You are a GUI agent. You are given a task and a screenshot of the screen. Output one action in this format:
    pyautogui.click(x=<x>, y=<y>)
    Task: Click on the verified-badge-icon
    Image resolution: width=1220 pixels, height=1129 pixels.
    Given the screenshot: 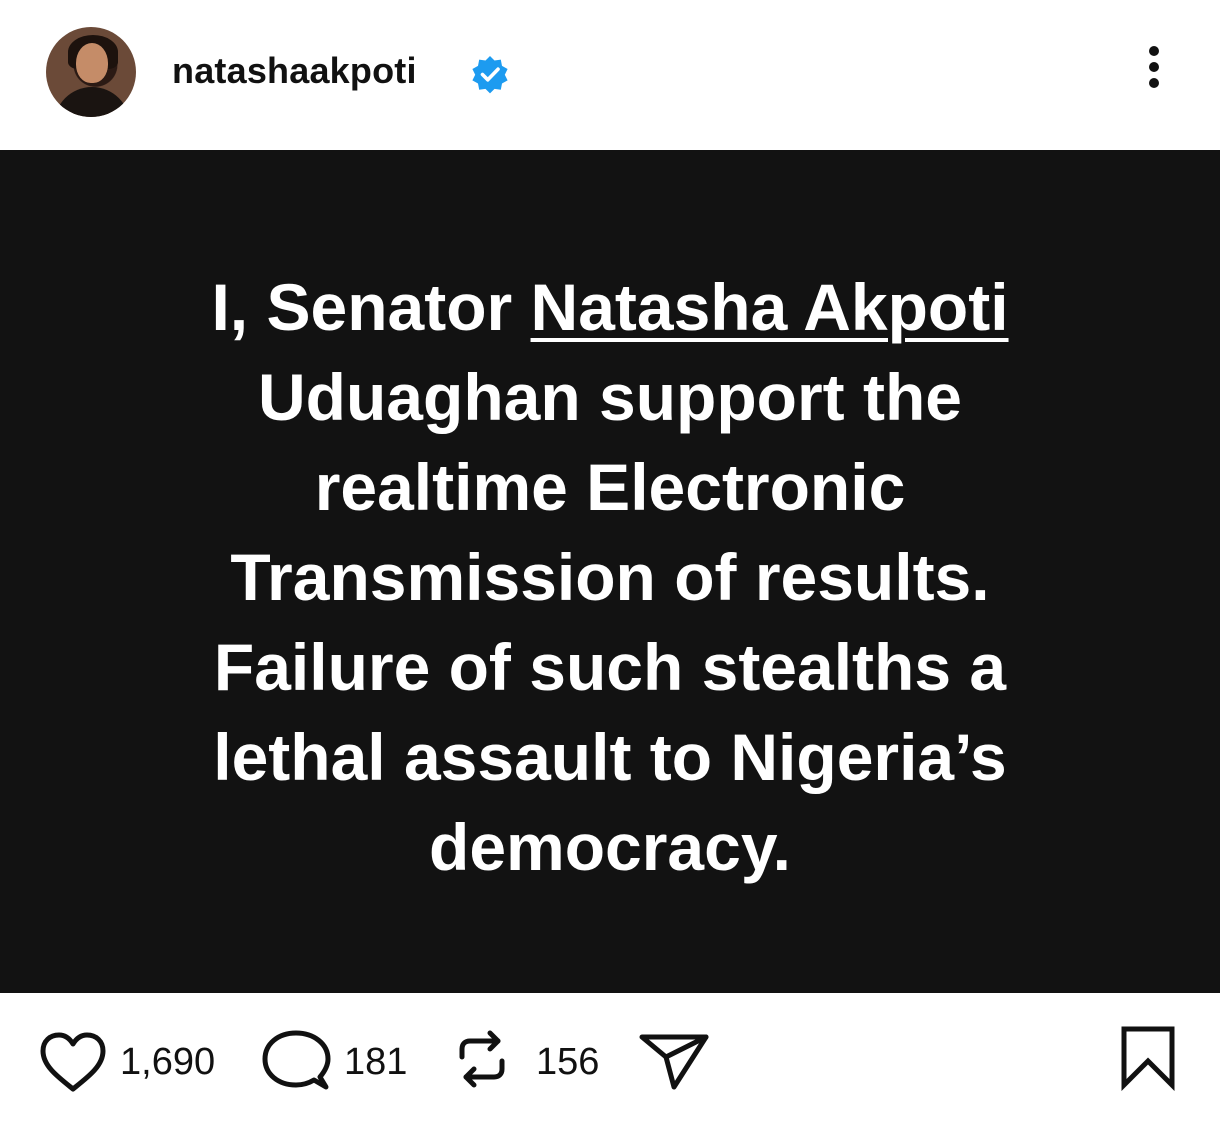 What is the action you would take?
    pyautogui.click(x=490, y=75)
    